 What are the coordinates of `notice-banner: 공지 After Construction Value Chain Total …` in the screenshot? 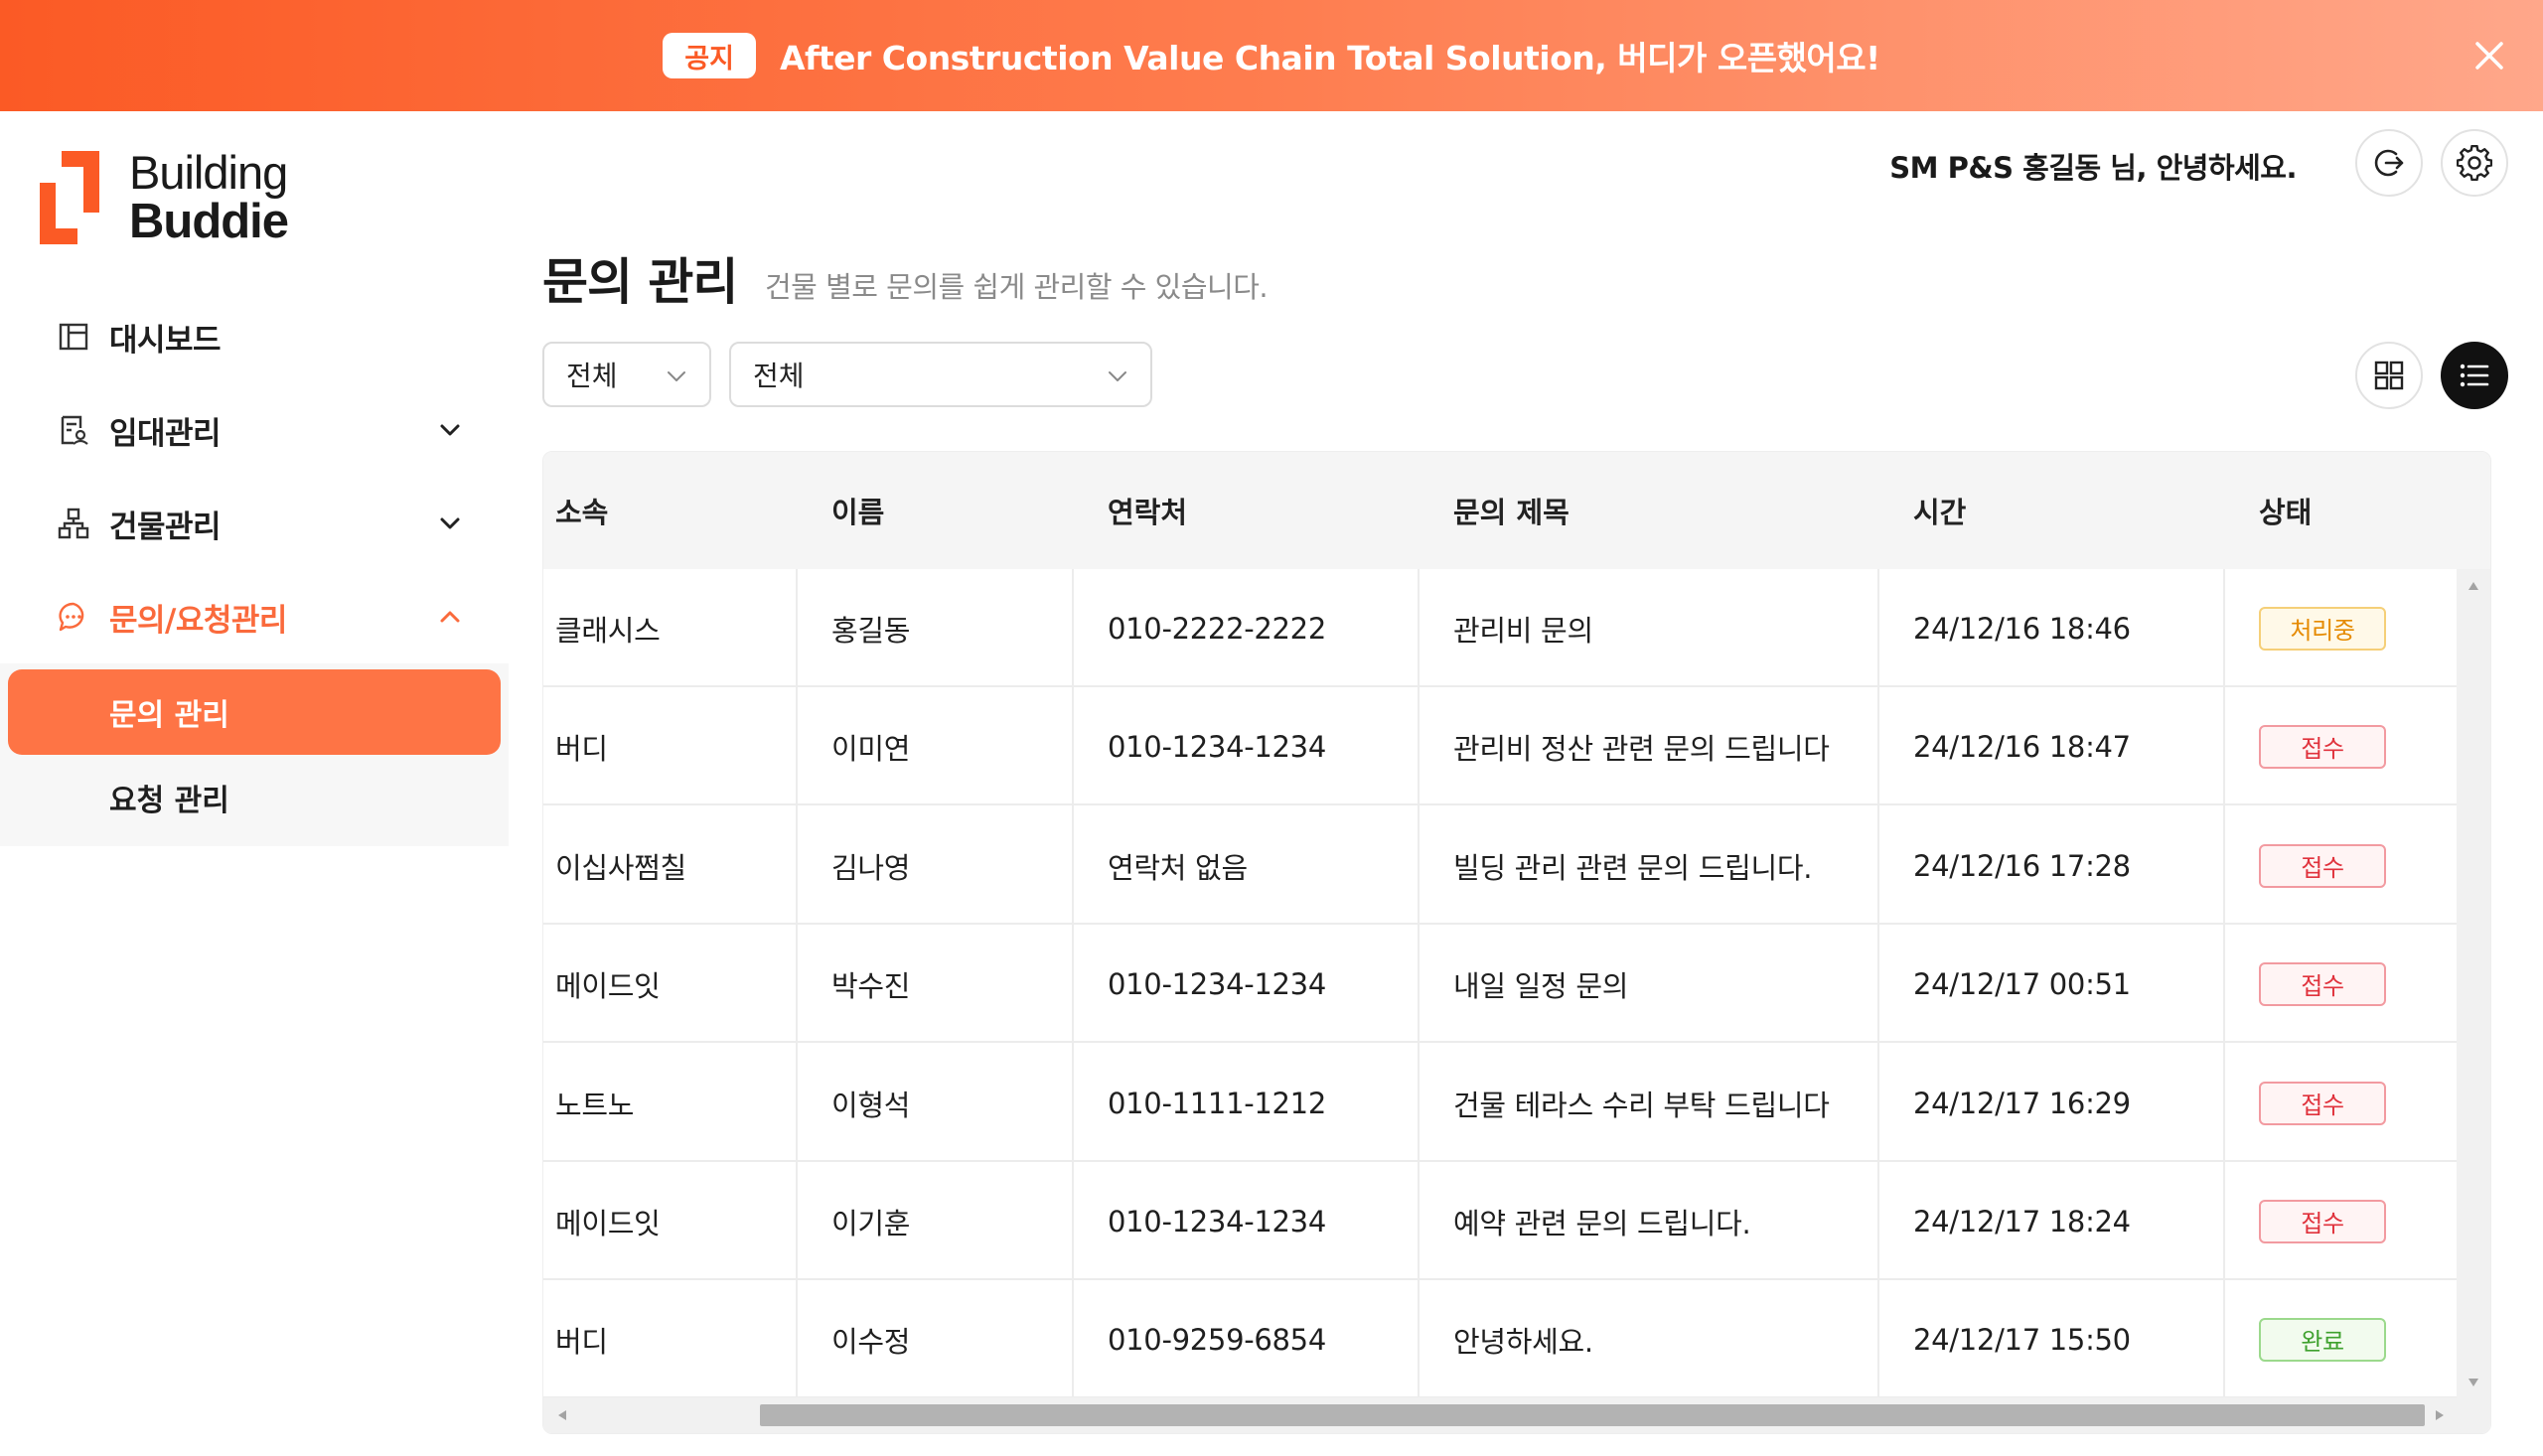 It's located at (1271, 55).